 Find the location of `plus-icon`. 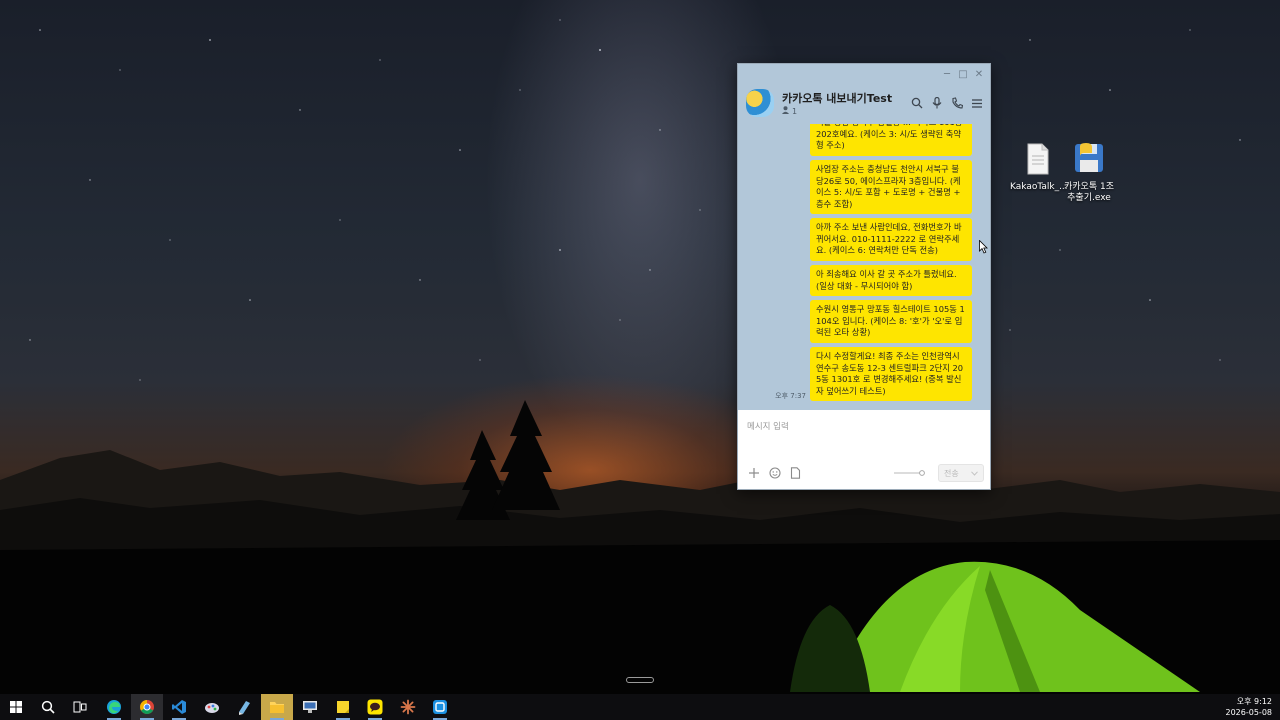

plus-icon is located at coordinates (753, 472).